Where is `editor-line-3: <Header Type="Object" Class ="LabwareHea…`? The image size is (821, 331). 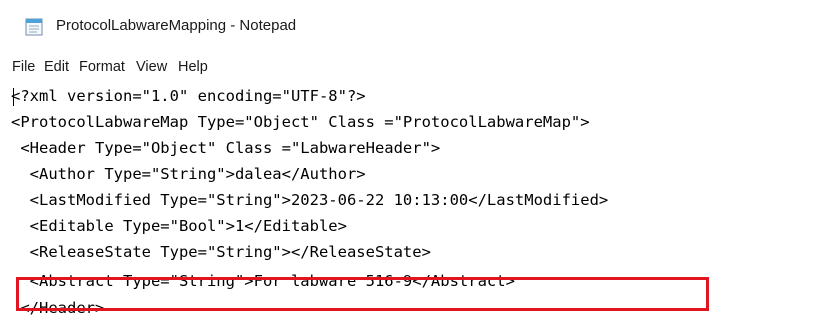
editor-line-3: <Header Type="Object" Class ="LabwareHea… is located at coordinates (226, 148).